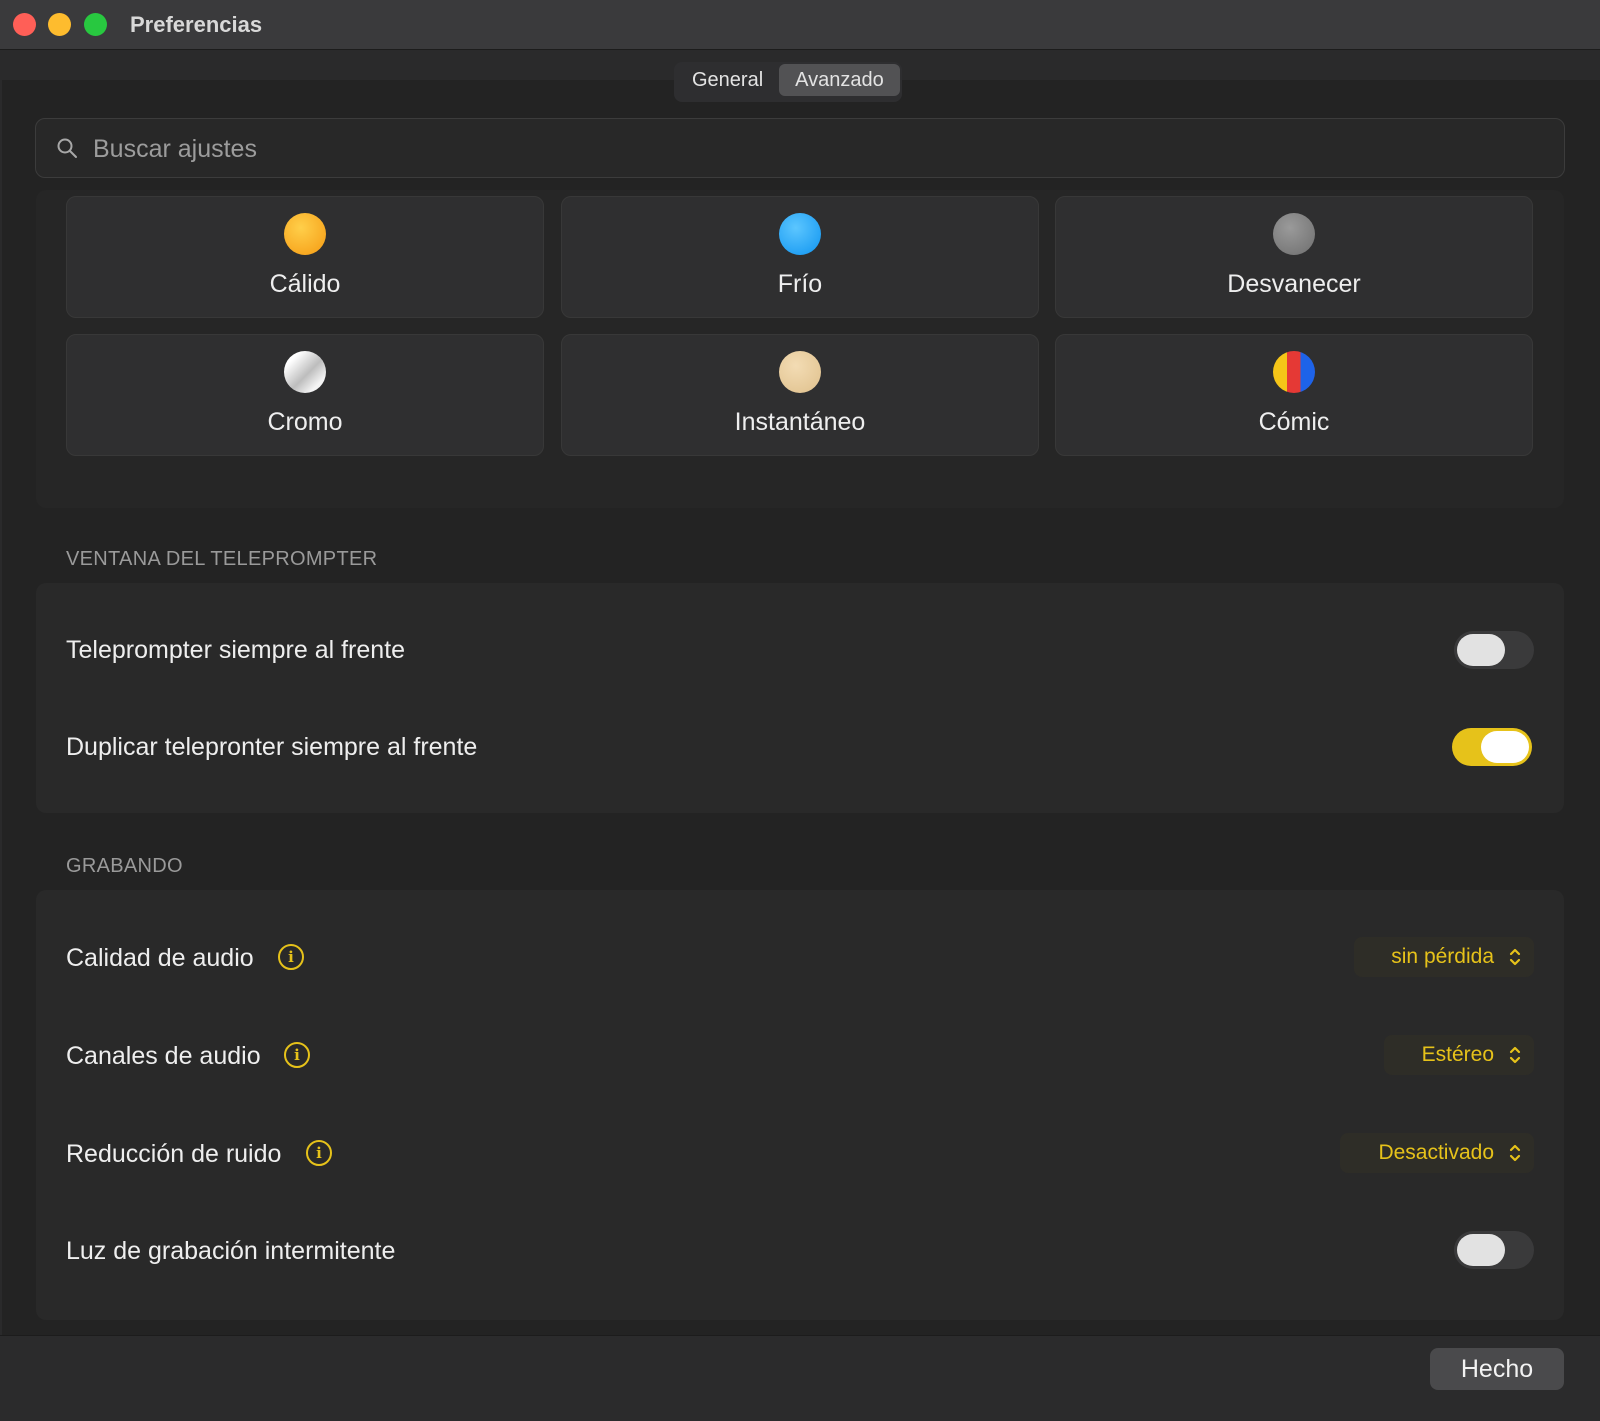 This screenshot has height=1421, width=1600. What do you see at coordinates (305, 234) in the screenshot?
I see `warm-dot-icon` at bounding box center [305, 234].